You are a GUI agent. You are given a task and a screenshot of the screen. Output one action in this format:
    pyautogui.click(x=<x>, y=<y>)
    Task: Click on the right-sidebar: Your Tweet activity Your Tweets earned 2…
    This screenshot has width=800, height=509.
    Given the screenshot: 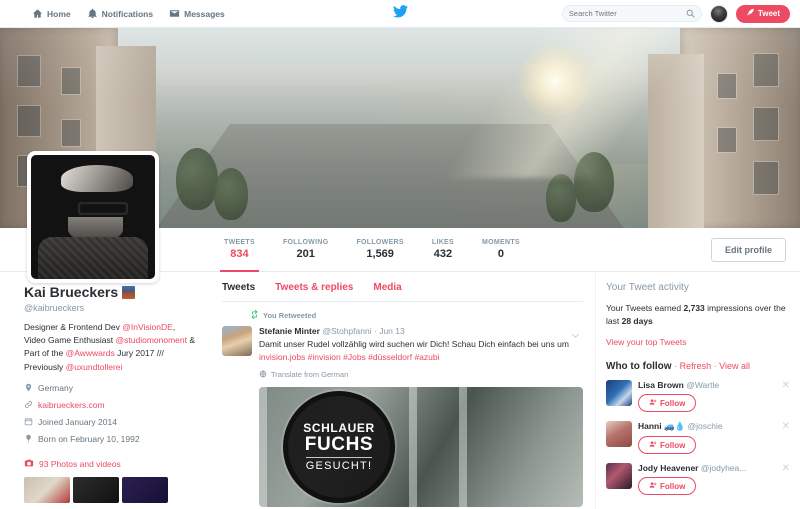 What is the action you would take?
    pyautogui.click(x=697, y=390)
    